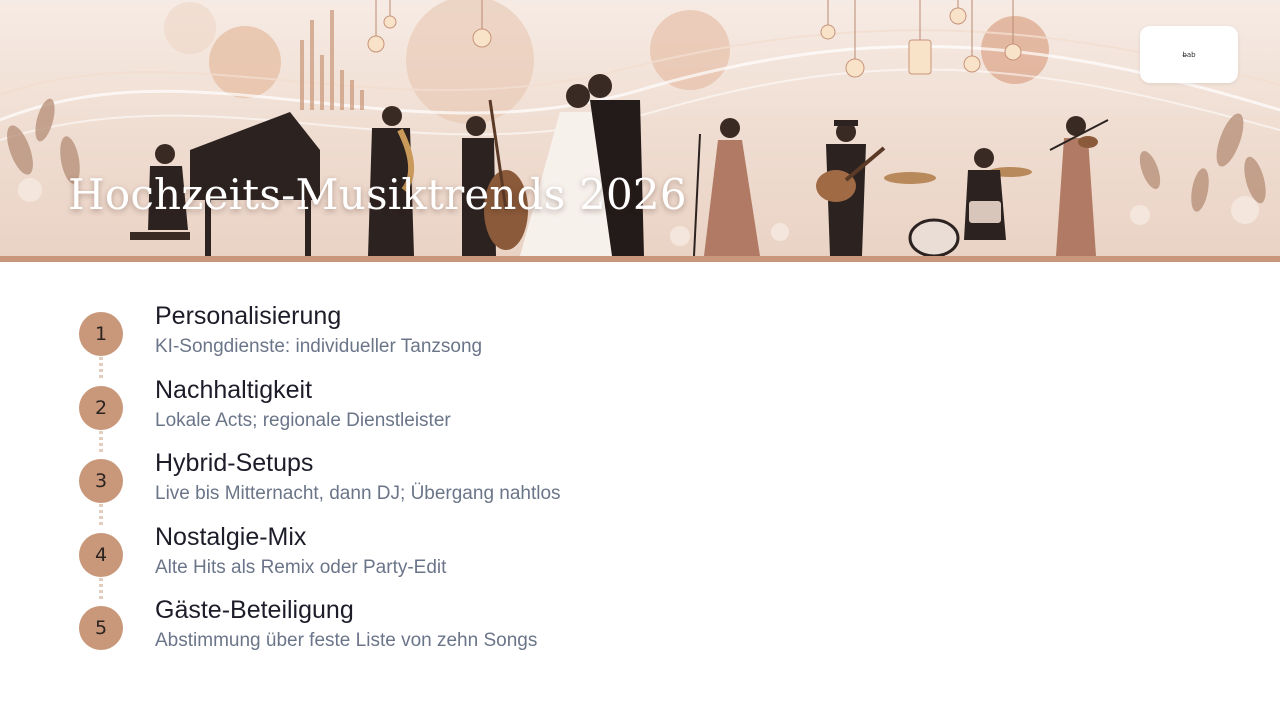 The image size is (1280, 720). What do you see at coordinates (319, 346) in the screenshot?
I see `item-description: KI-Songdienste: individueller Tanzsong` at bounding box center [319, 346].